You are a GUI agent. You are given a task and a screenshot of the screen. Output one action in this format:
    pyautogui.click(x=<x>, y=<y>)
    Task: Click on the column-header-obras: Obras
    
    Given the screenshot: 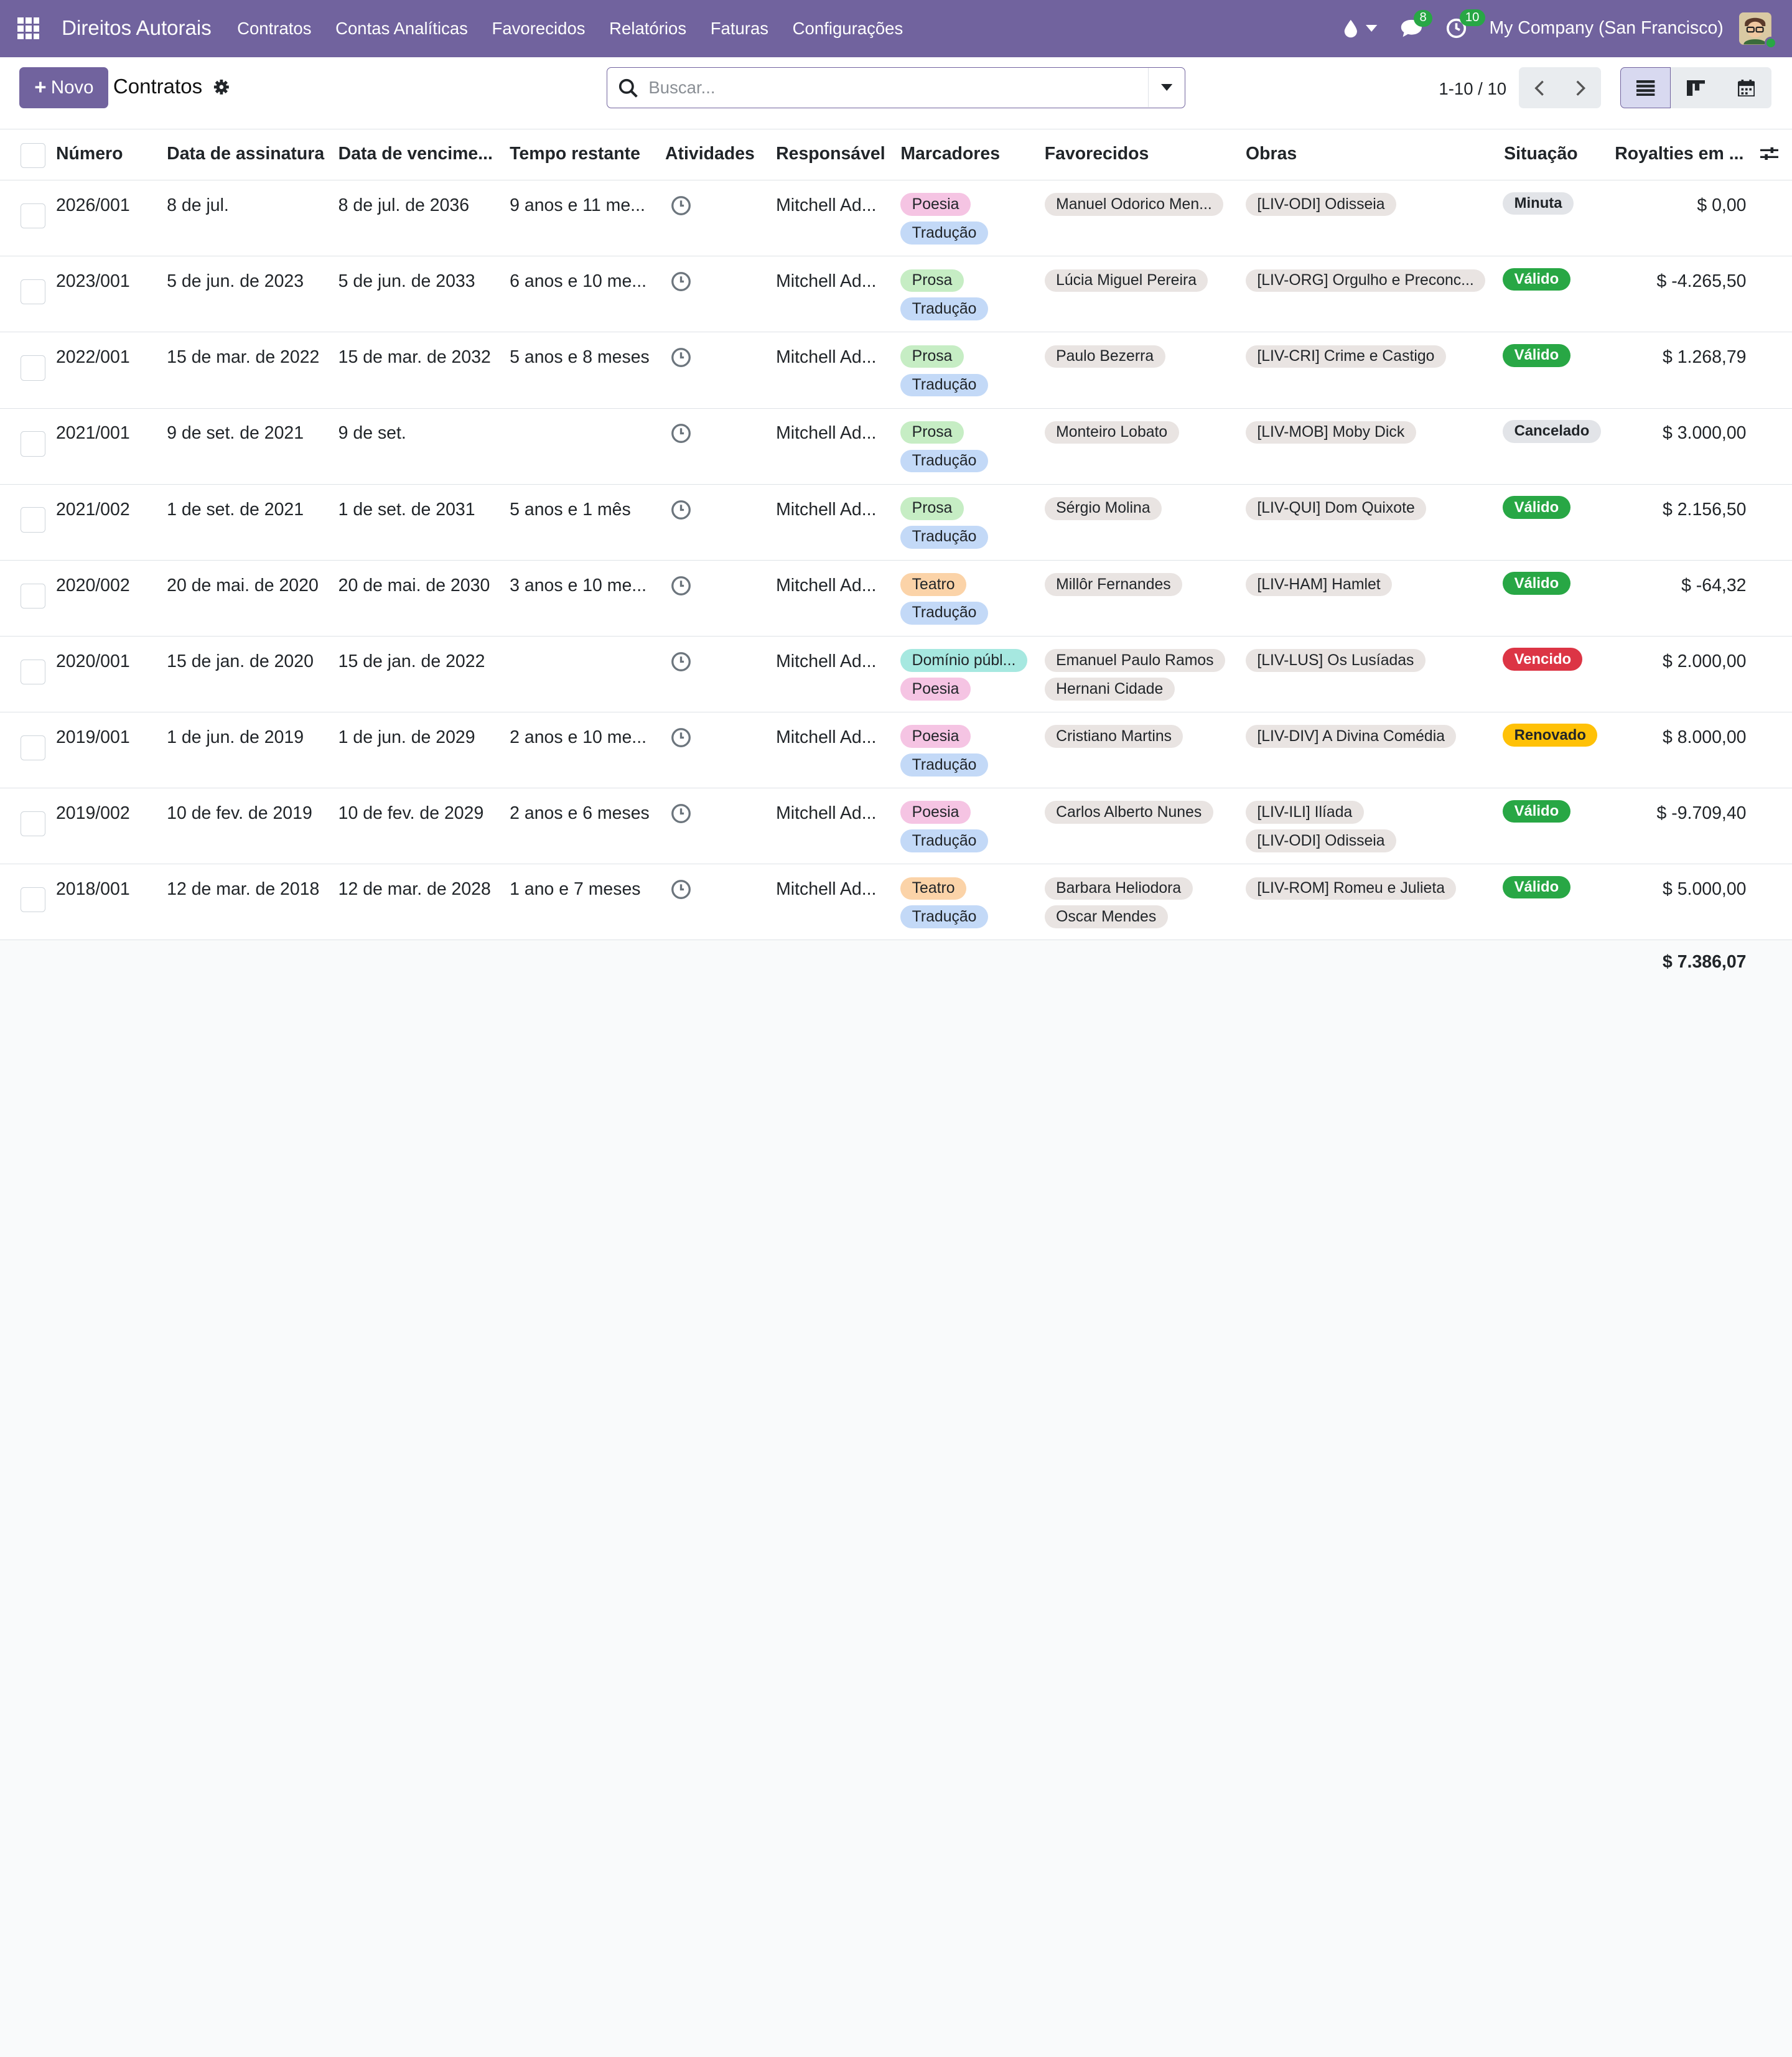 What is the action you would take?
    pyautogui.click(x=1271, y=154)
    